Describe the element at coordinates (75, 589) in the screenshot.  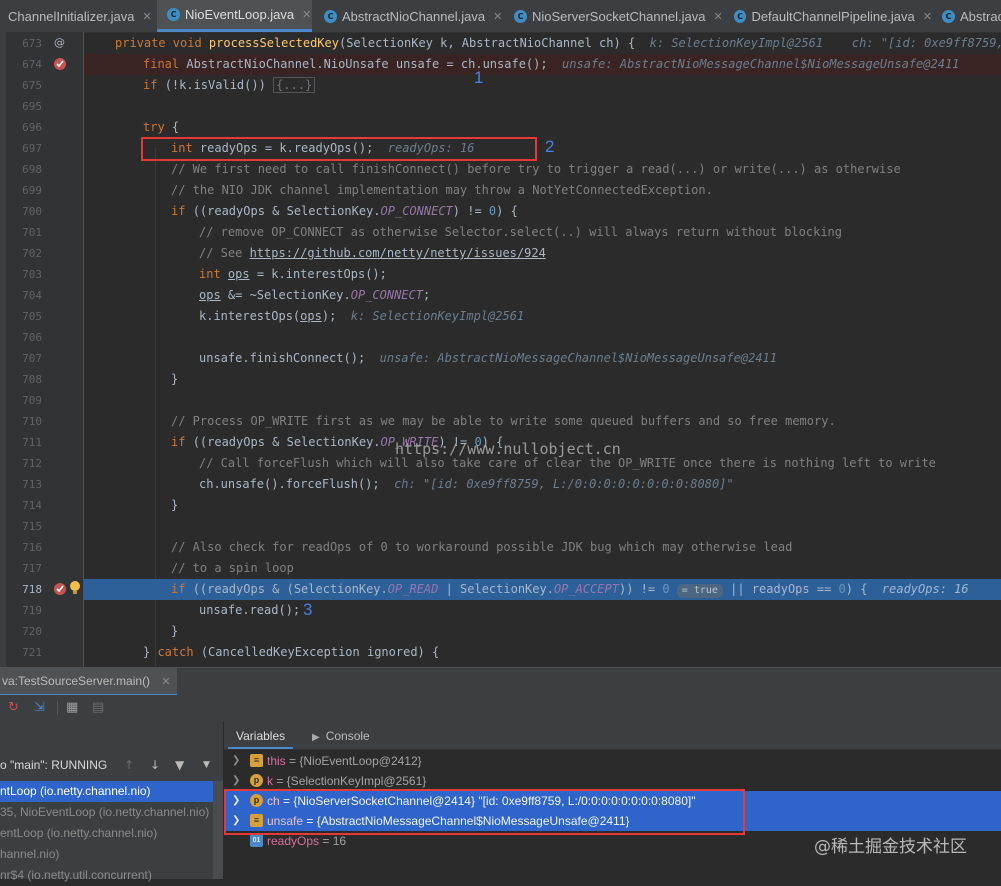
I see `lightbulb-icon` at that location.